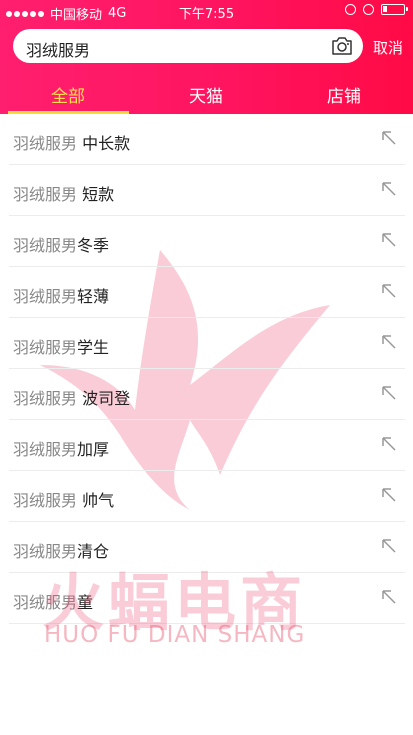  What do you see at coordinates (207, 139) in the screenshot?
I see `list-item: 羽绒服男 中长款` at bounding box center [207, 139].